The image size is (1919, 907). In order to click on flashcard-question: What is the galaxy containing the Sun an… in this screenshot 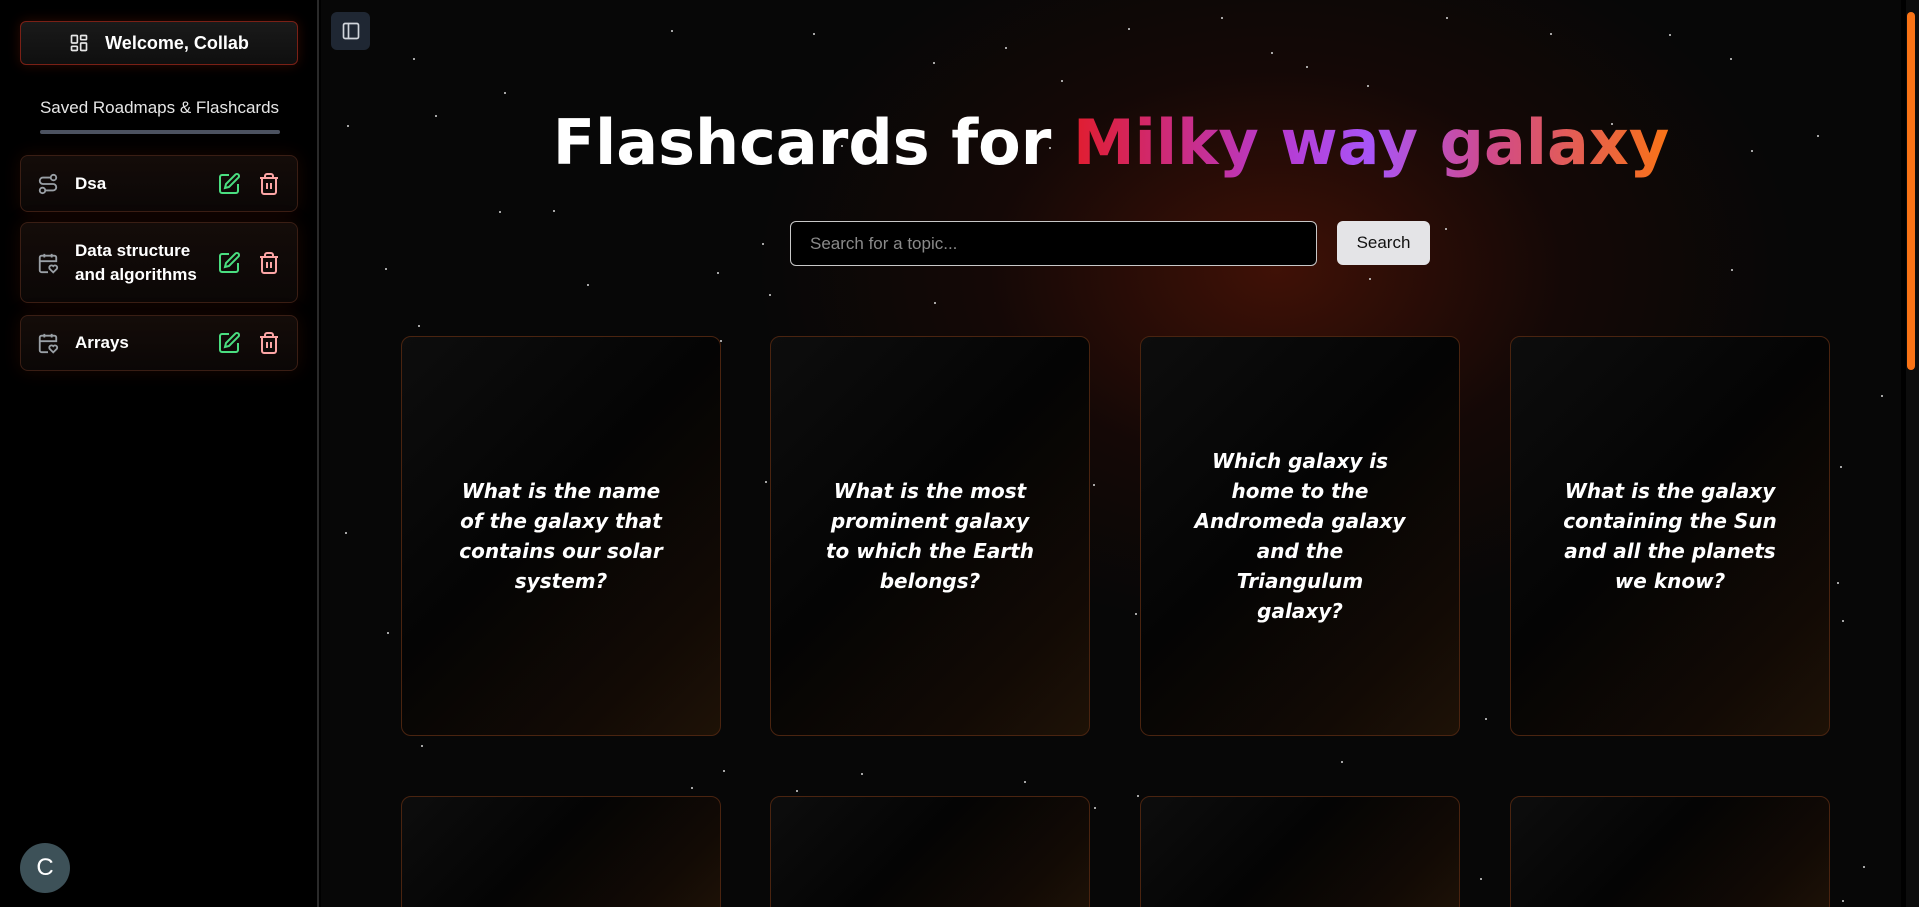, I will do `click(1670, 536)`.